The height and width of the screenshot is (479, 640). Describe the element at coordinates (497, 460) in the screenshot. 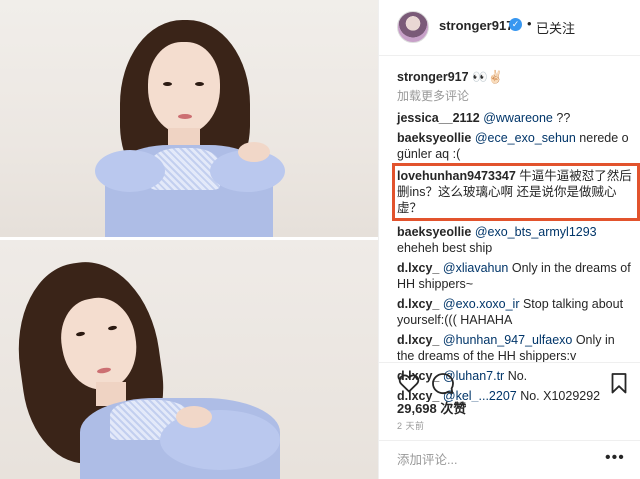

I see `add-comment-input` at that location.